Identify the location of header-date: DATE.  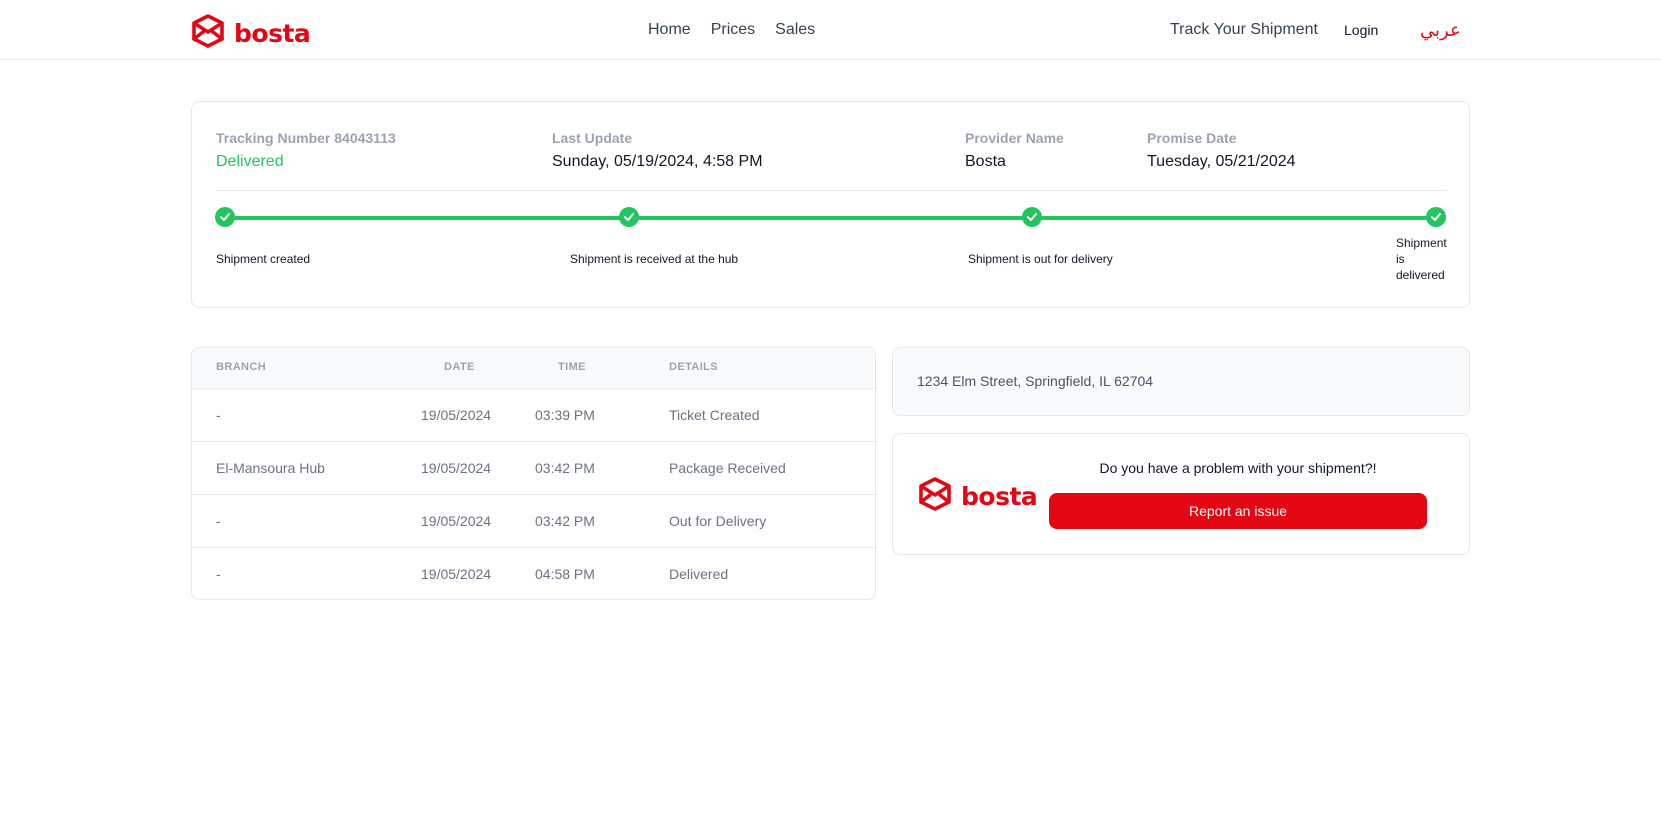
(459, 367).